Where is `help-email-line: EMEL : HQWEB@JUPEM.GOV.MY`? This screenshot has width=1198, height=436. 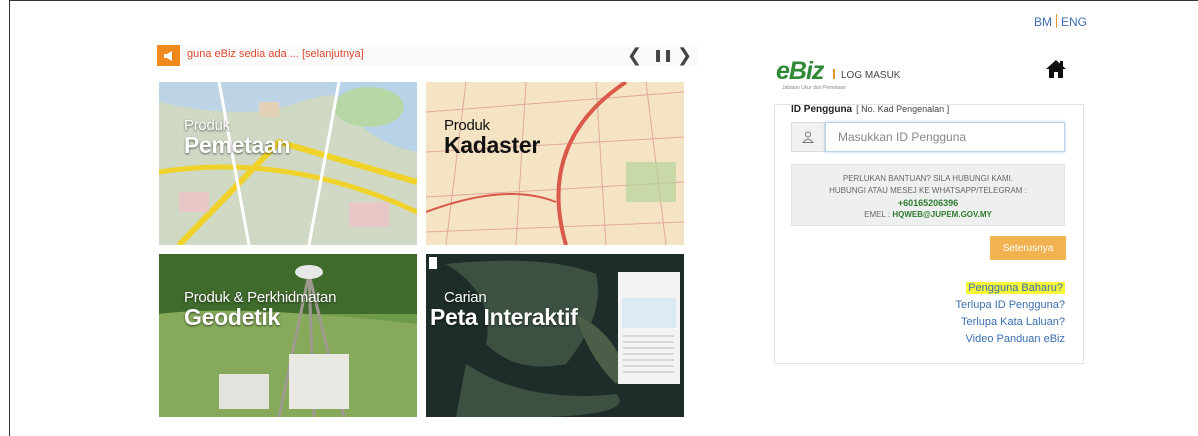 help-email-line: EMEL : HQWEB@JUPEM.GOV.MY is located at coordinates (928, 215).